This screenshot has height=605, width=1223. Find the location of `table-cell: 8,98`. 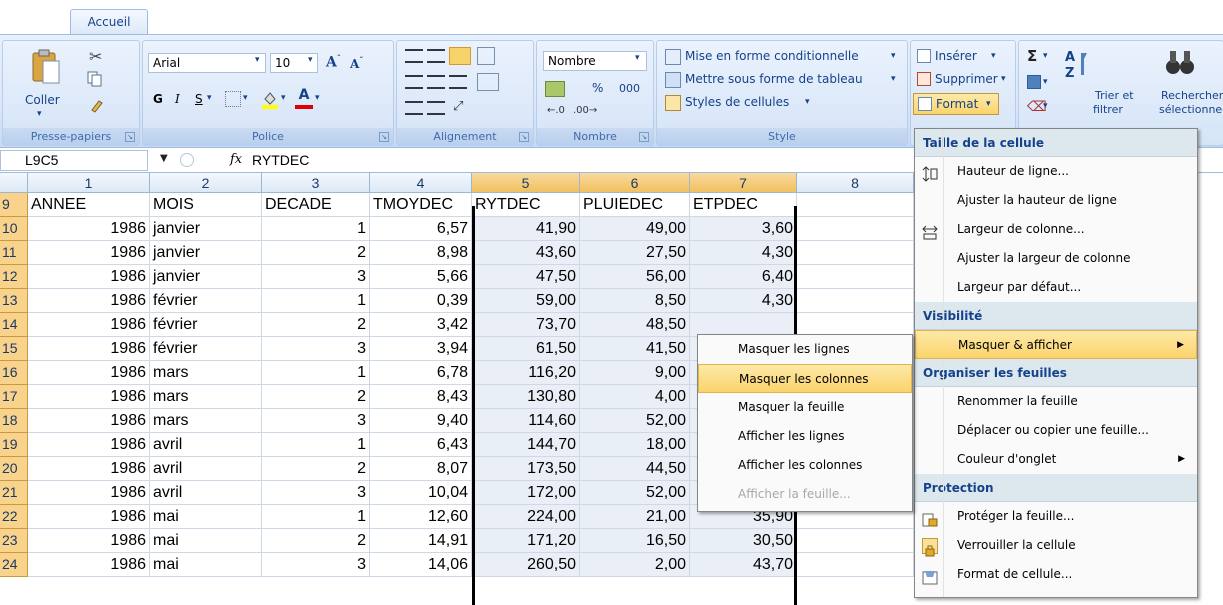

table-cell: 8,98 is located at coordinates (421, 253).